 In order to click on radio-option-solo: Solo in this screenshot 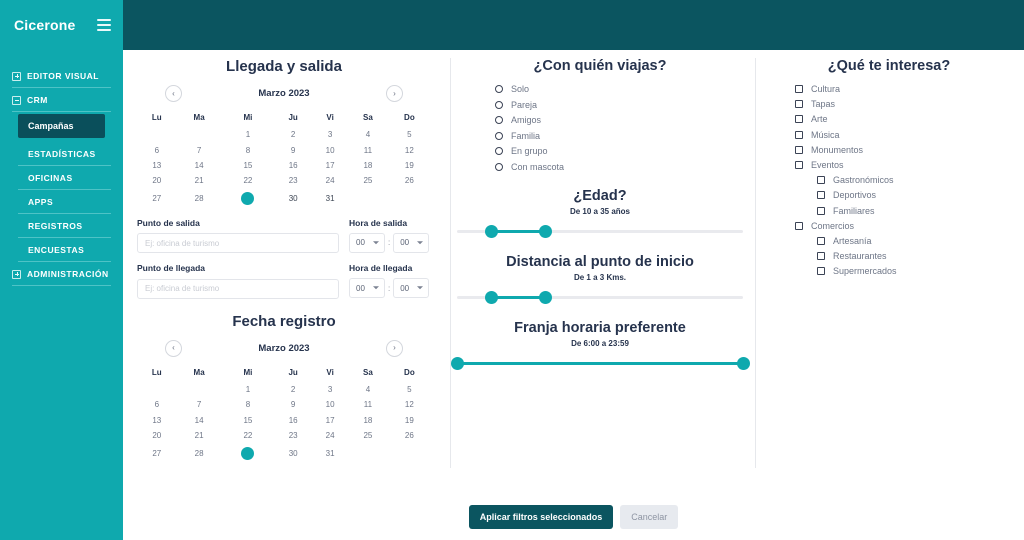, I will do `click(619, 89)`.